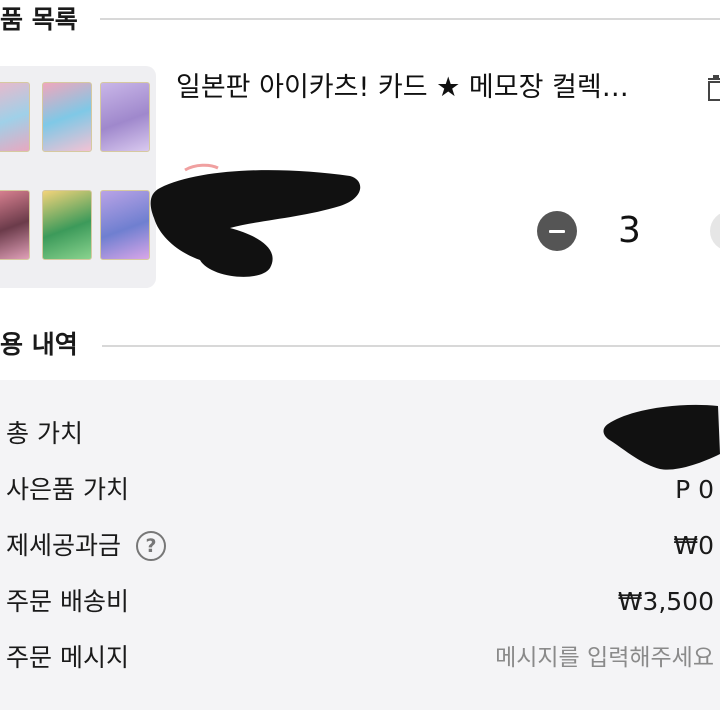 Image resolution: width=720 pixels, height=720 pixels. I want to click on summary-title: 용 내역, so click(39, 344).